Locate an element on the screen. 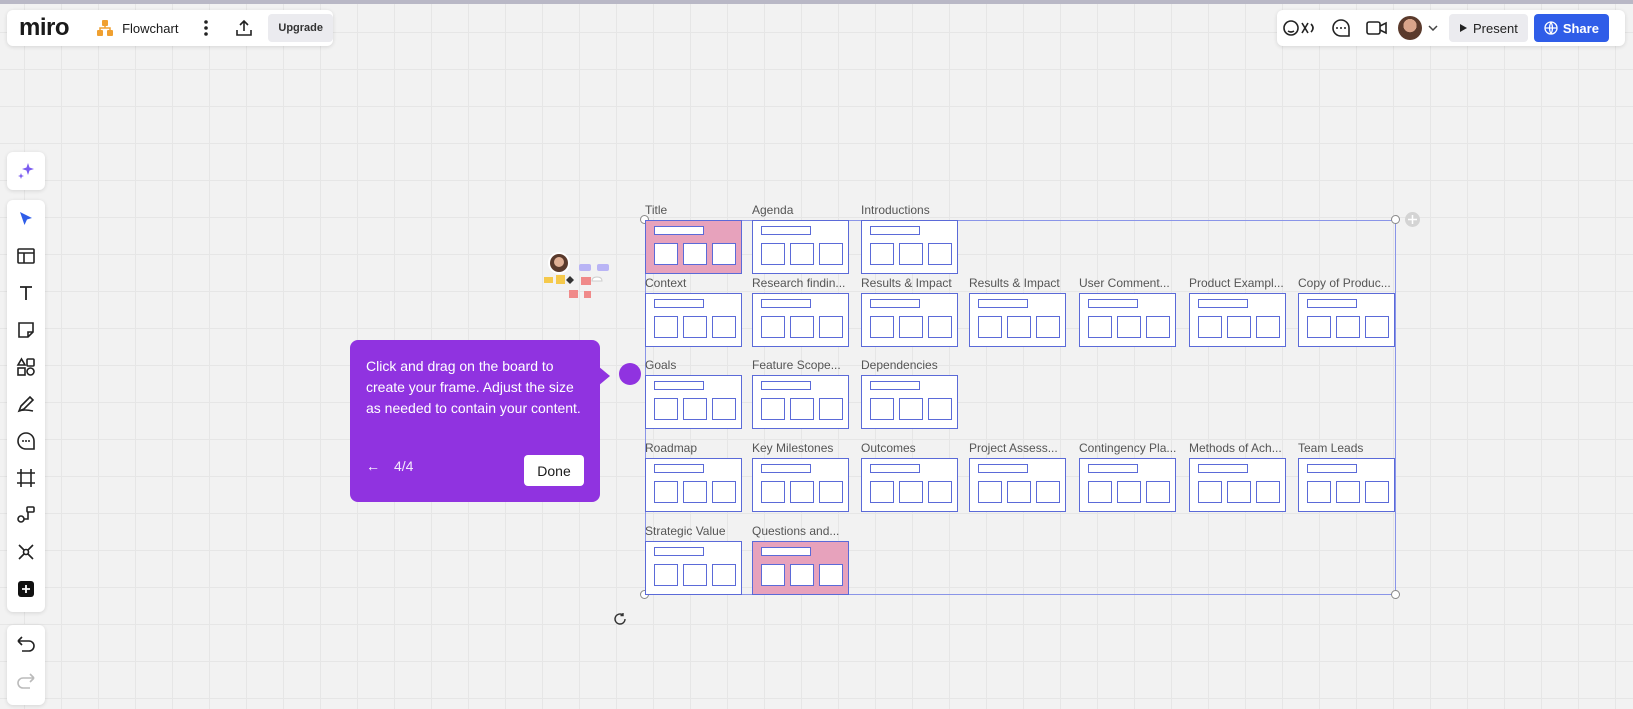 The height and width of the screenshot is (709, 1633). rotate-icon is located at coordinates (620, 621).